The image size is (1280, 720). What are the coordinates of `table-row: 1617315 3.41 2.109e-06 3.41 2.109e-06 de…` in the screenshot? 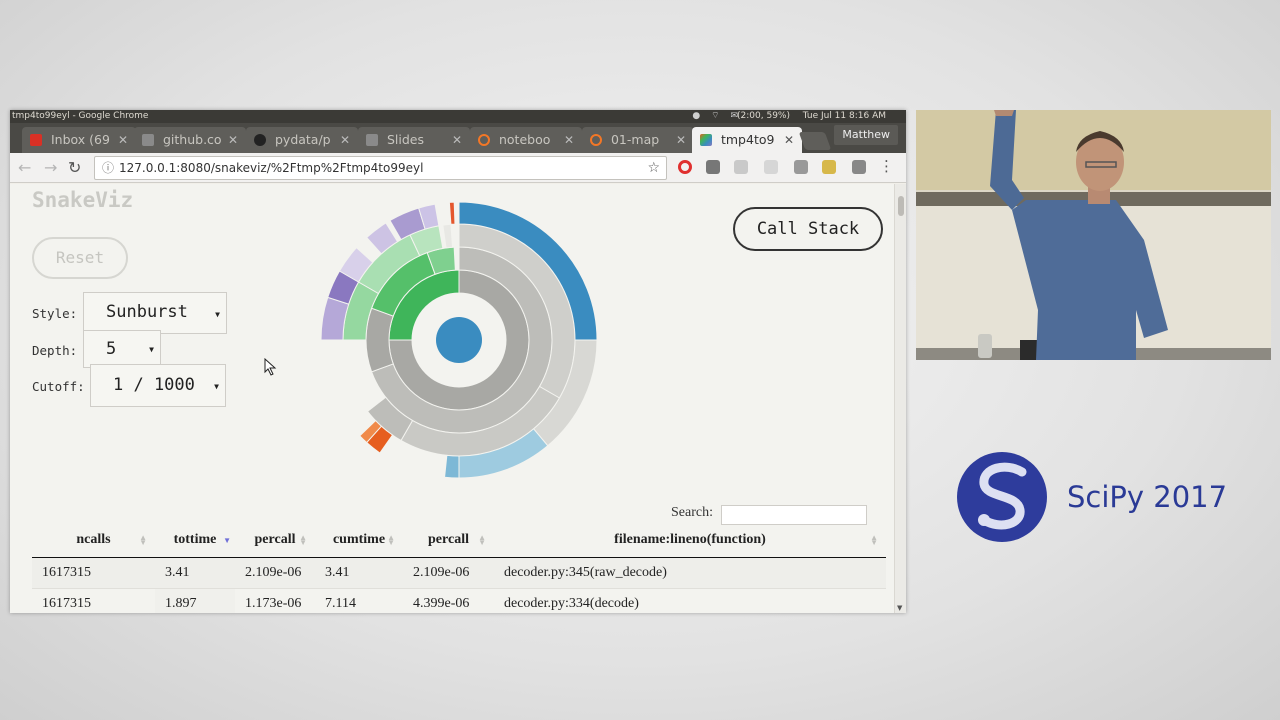 It's located at (459, 573).